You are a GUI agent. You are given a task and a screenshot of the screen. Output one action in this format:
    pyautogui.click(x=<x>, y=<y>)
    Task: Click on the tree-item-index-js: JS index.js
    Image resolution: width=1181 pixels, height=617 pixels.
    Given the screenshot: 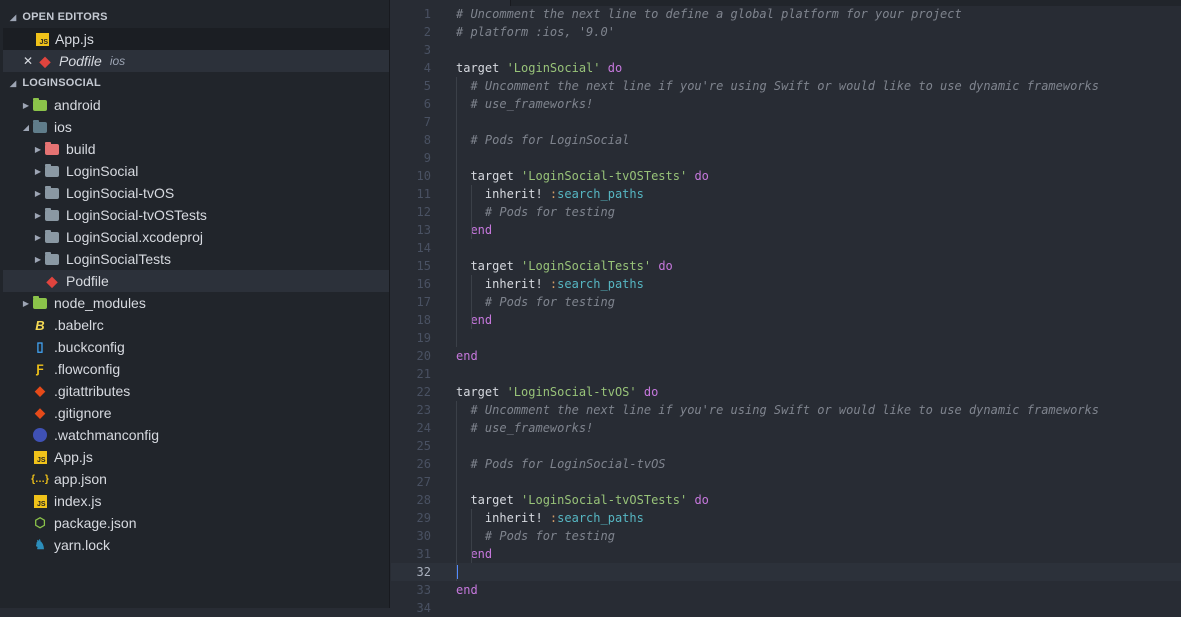 What is the action you would take?
    pyautogui.click(x=196, y=501)
    